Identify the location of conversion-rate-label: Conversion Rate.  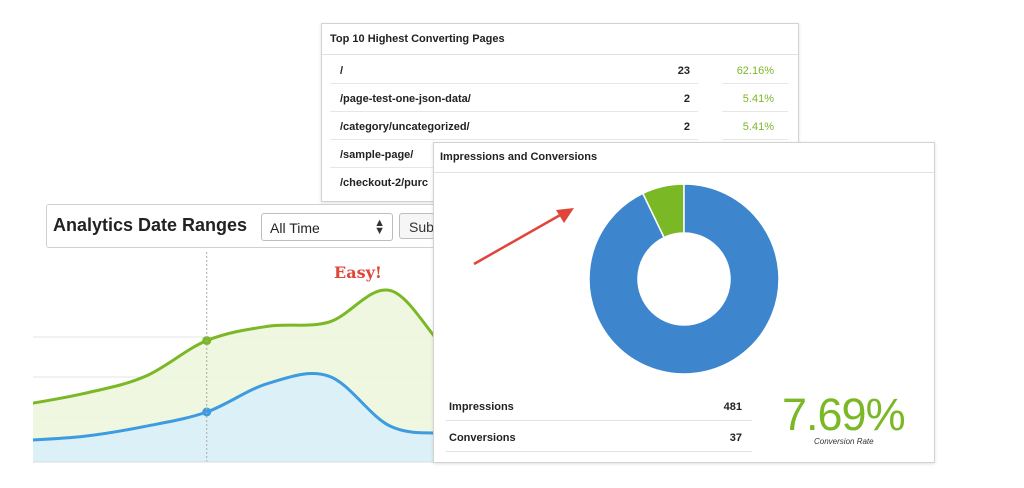
(844, 441).